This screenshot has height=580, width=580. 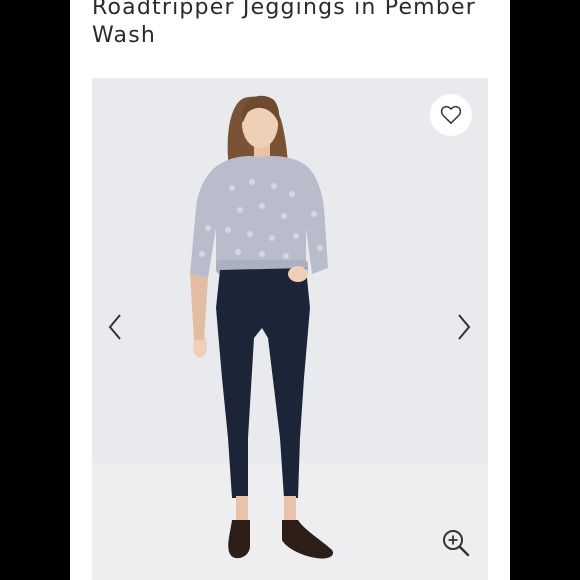 I want to click on previous-image-button, so click(x=115, y=327).